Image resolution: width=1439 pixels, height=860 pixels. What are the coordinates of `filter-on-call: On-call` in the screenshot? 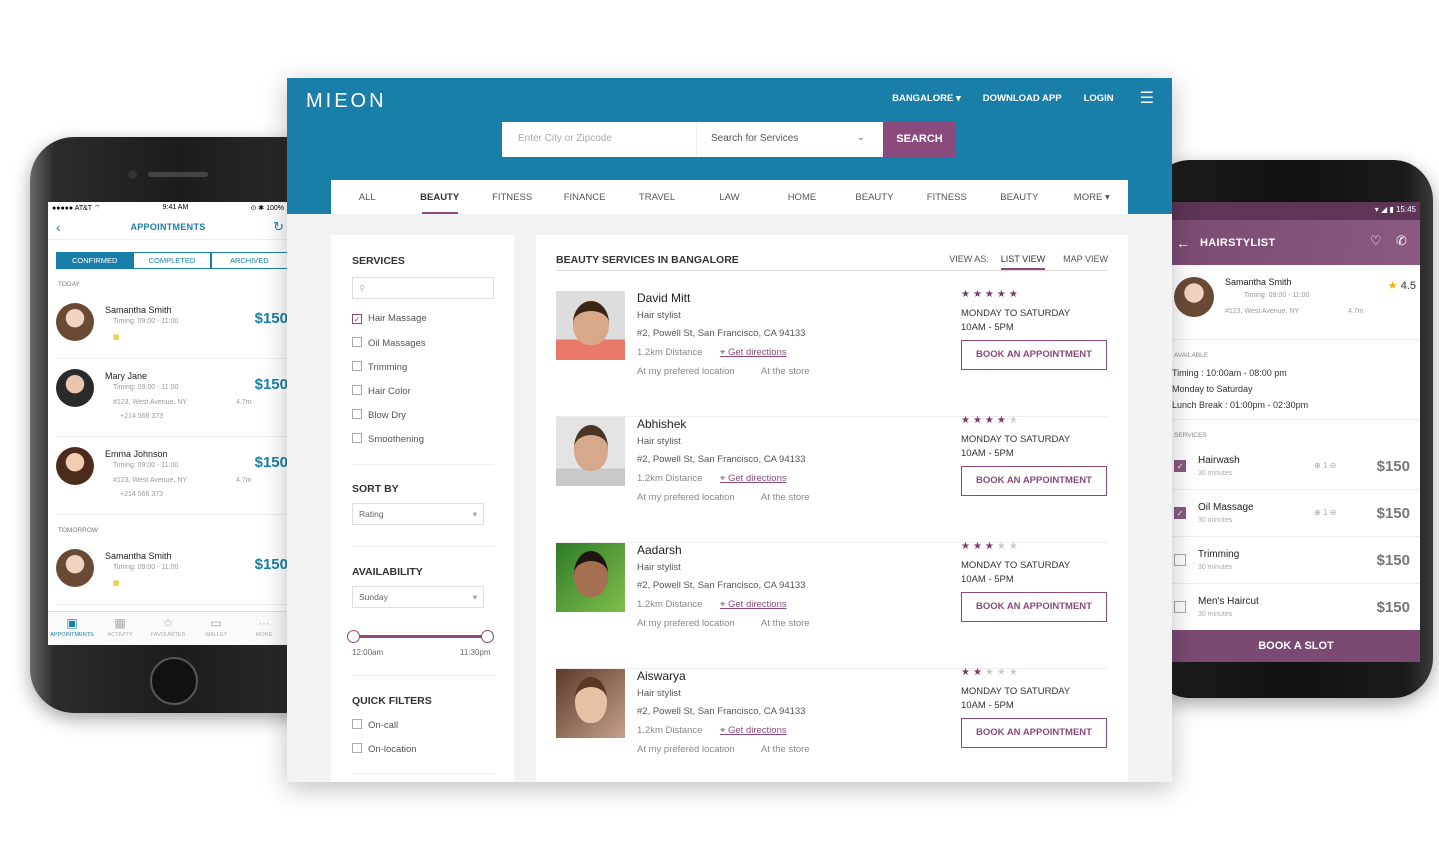 It's located at (375, 725).